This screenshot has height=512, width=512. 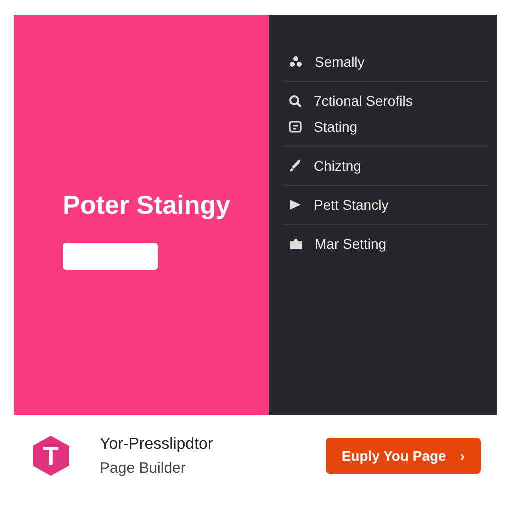 What do you see at coordinates (386, 205) in the screenshot?
I see `menu-item: Pett Stancly` at bounding box center [386, 205].